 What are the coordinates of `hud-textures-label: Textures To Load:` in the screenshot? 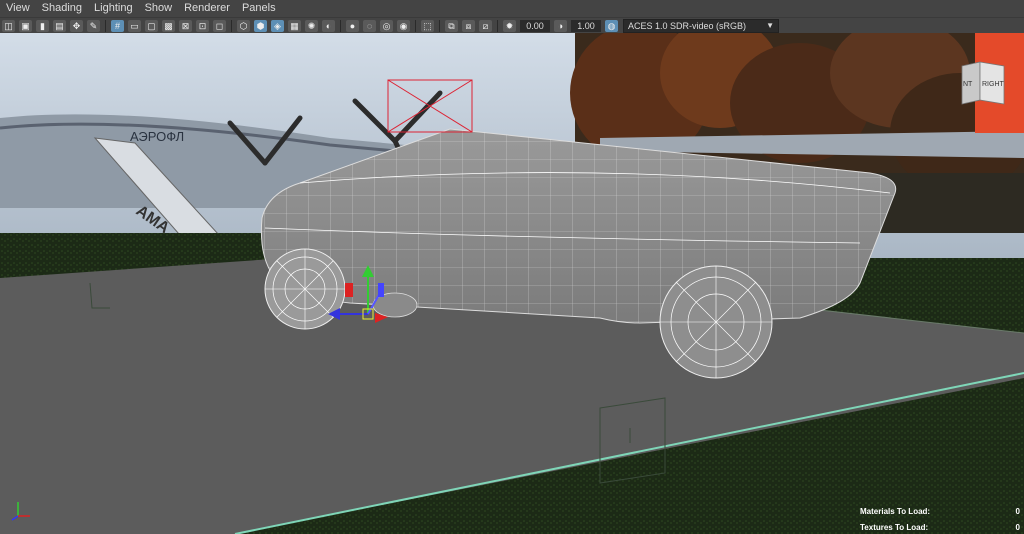 It's located at (894, 527).